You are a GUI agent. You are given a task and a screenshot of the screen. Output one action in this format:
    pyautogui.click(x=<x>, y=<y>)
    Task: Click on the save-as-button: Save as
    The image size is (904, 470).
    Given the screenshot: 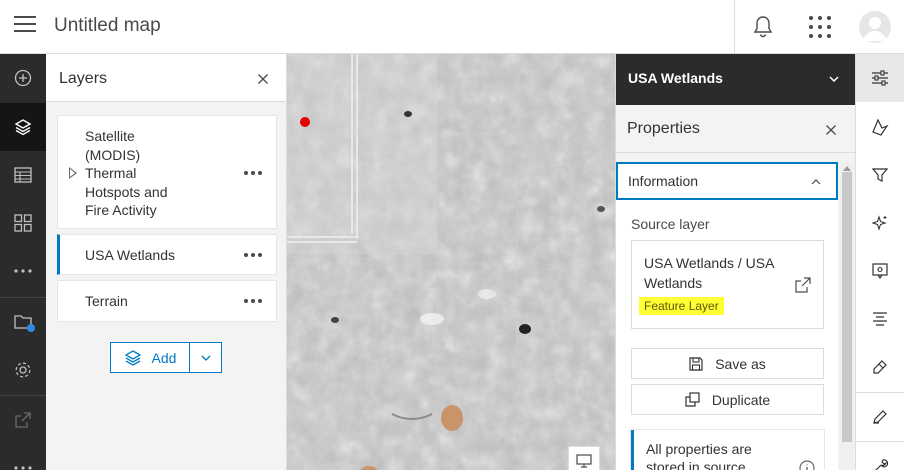 What is the action you would take?
    pyautogui.click(x=727, y=363)
    